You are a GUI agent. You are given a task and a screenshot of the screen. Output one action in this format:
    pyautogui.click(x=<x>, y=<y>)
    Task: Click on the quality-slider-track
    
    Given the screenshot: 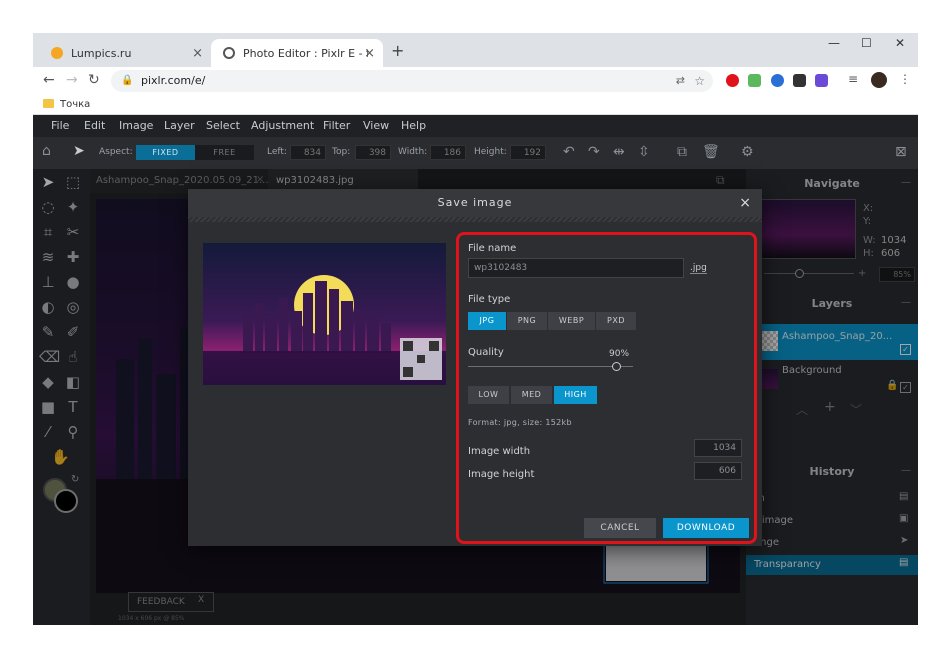 What is the action you would take?
    pyautogui.click(x=550, y=366)
    